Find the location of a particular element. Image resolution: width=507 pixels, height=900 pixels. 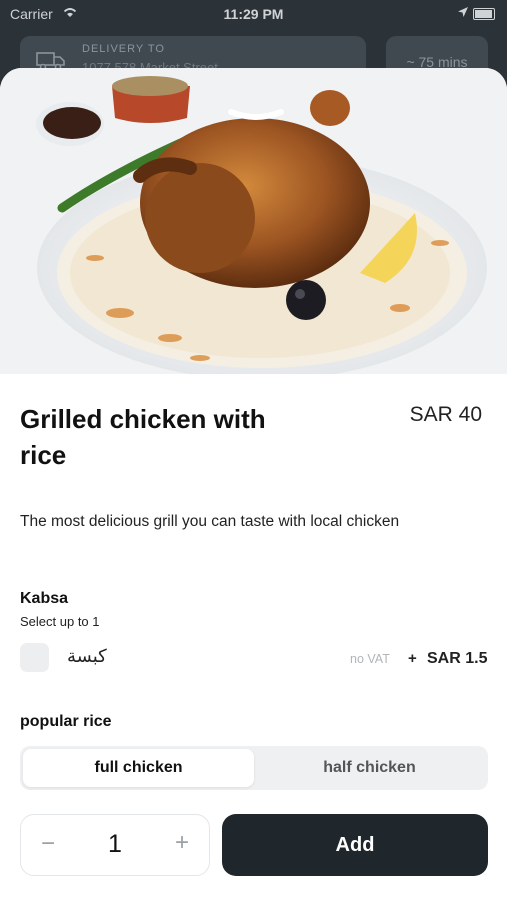

status-bar: Carrier 11:29 PM is located at coordinates (253, 15).